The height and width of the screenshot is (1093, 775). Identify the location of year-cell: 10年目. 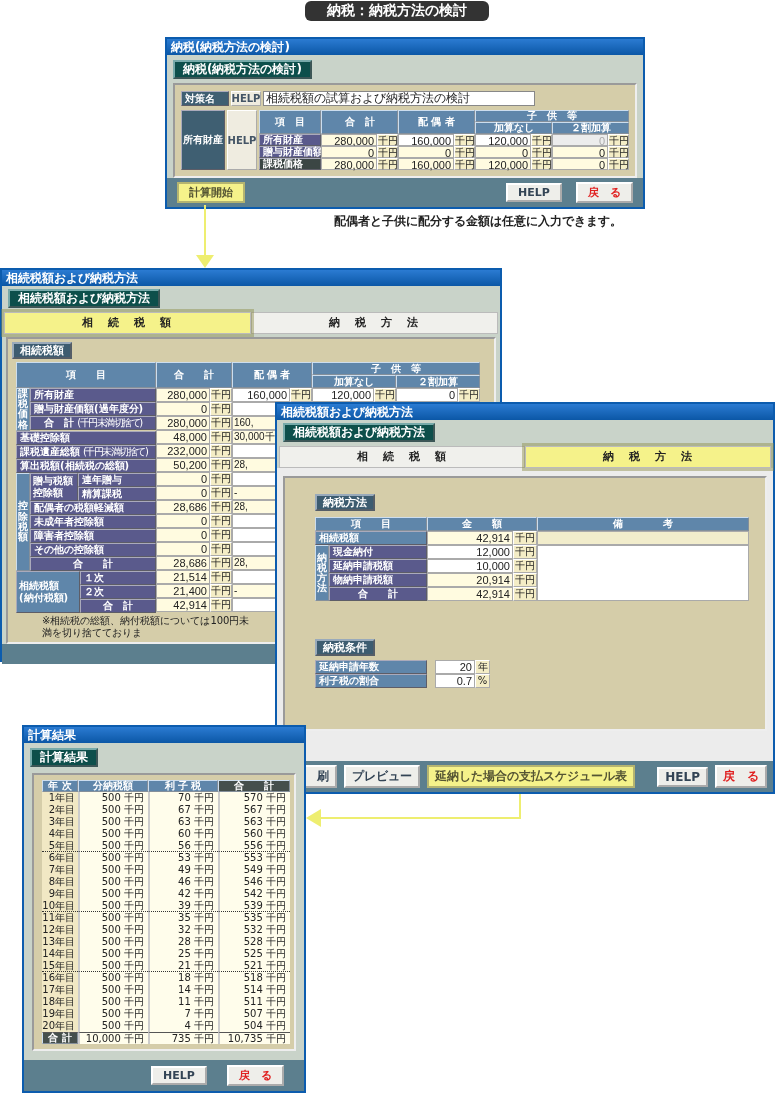
(60, 906).